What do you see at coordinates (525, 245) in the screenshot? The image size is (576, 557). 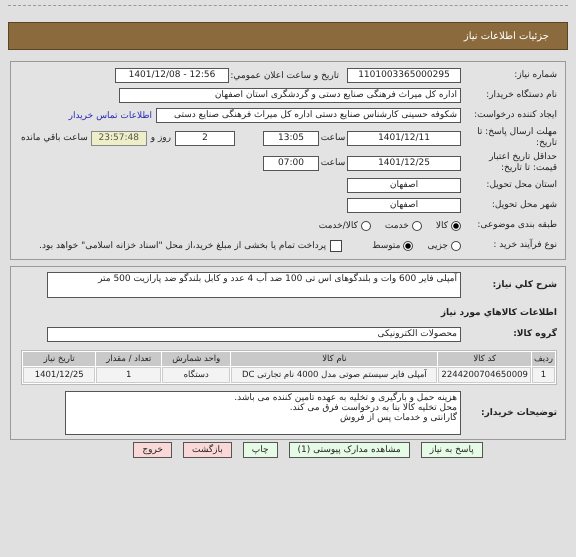 I see `field-label: نوع فرآیند خرید :` at bounding box center [525, 245].